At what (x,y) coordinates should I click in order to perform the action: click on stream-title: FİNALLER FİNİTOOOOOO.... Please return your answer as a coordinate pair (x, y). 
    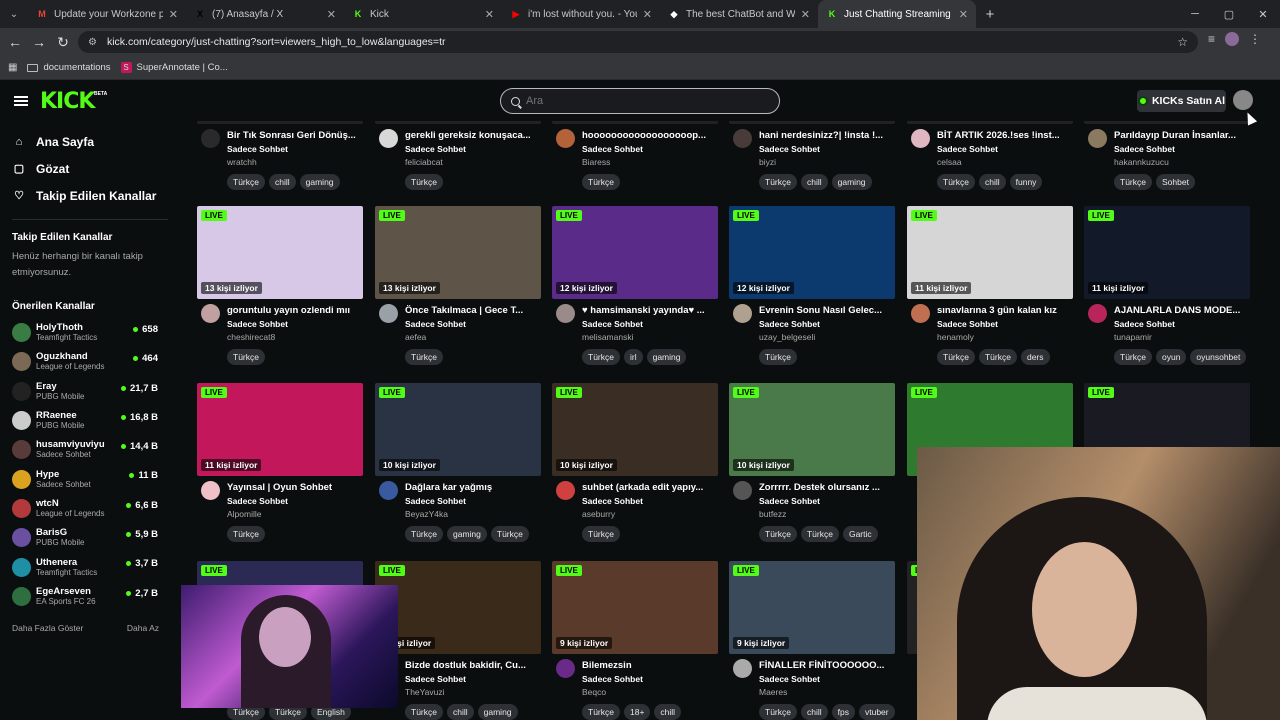
    Looking at the image, I should click on (825, 665).